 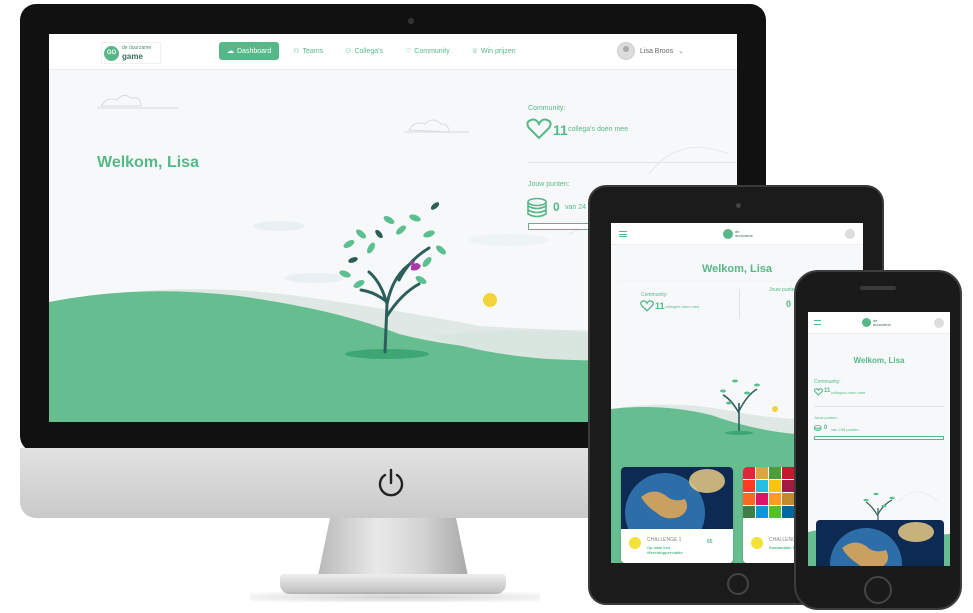 What do you see at coordinates (498, 51) in the screenshot?
I see `nav-label: Win prijzen` at bounding box center [498, 51].